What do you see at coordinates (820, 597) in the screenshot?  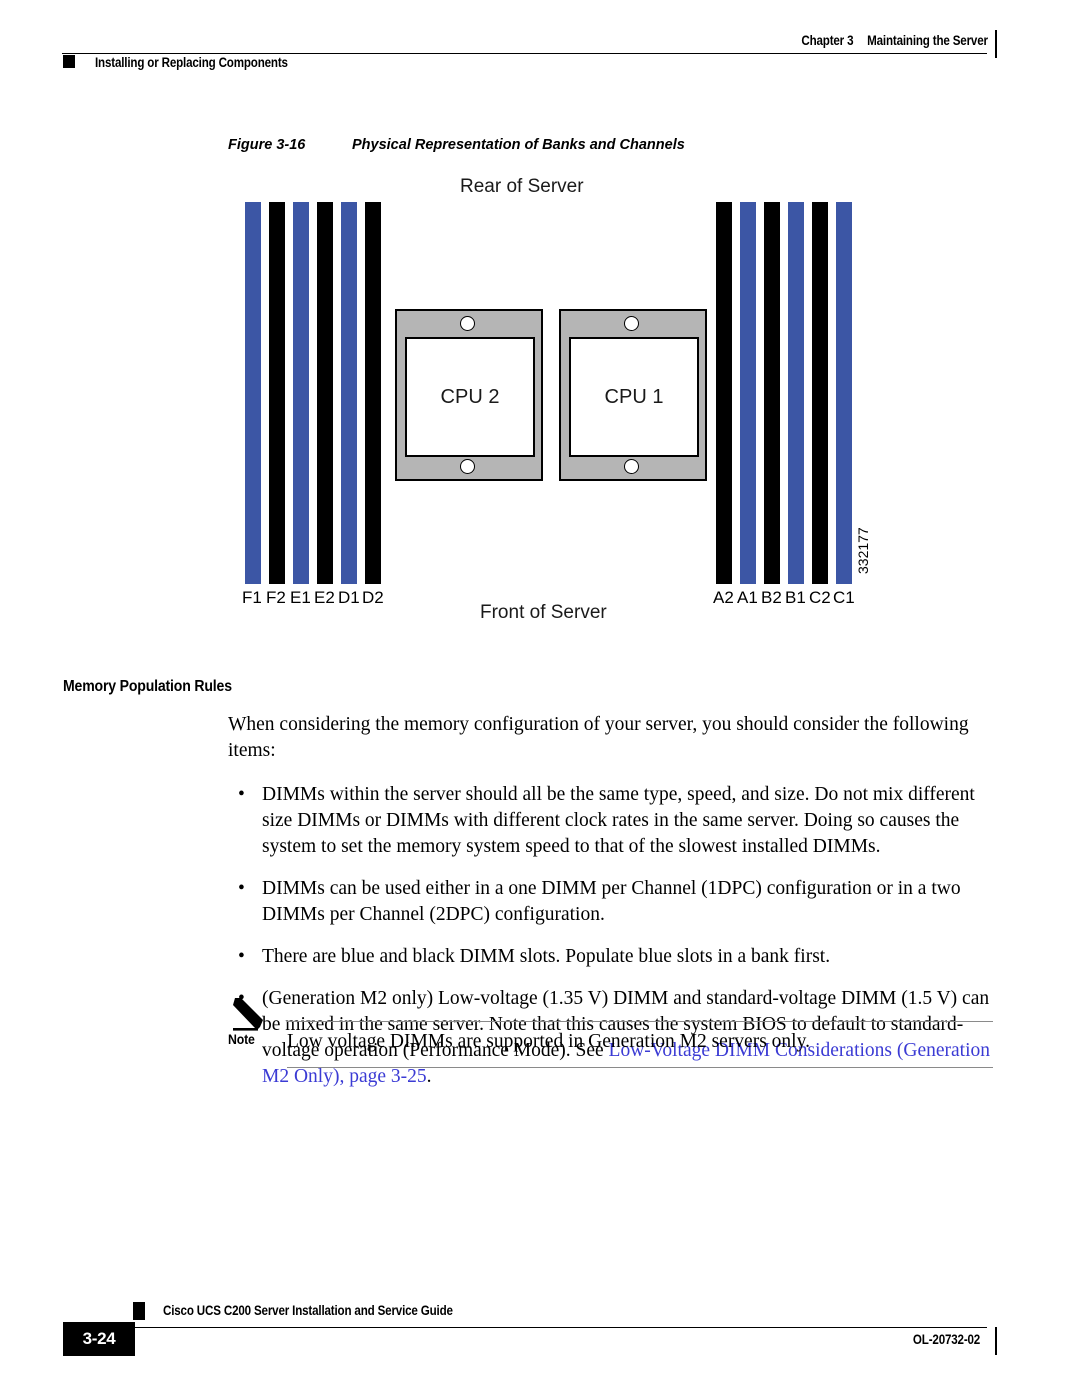 I see `dimm-slot-label-c2: C2` at bounding box center [820, 597].